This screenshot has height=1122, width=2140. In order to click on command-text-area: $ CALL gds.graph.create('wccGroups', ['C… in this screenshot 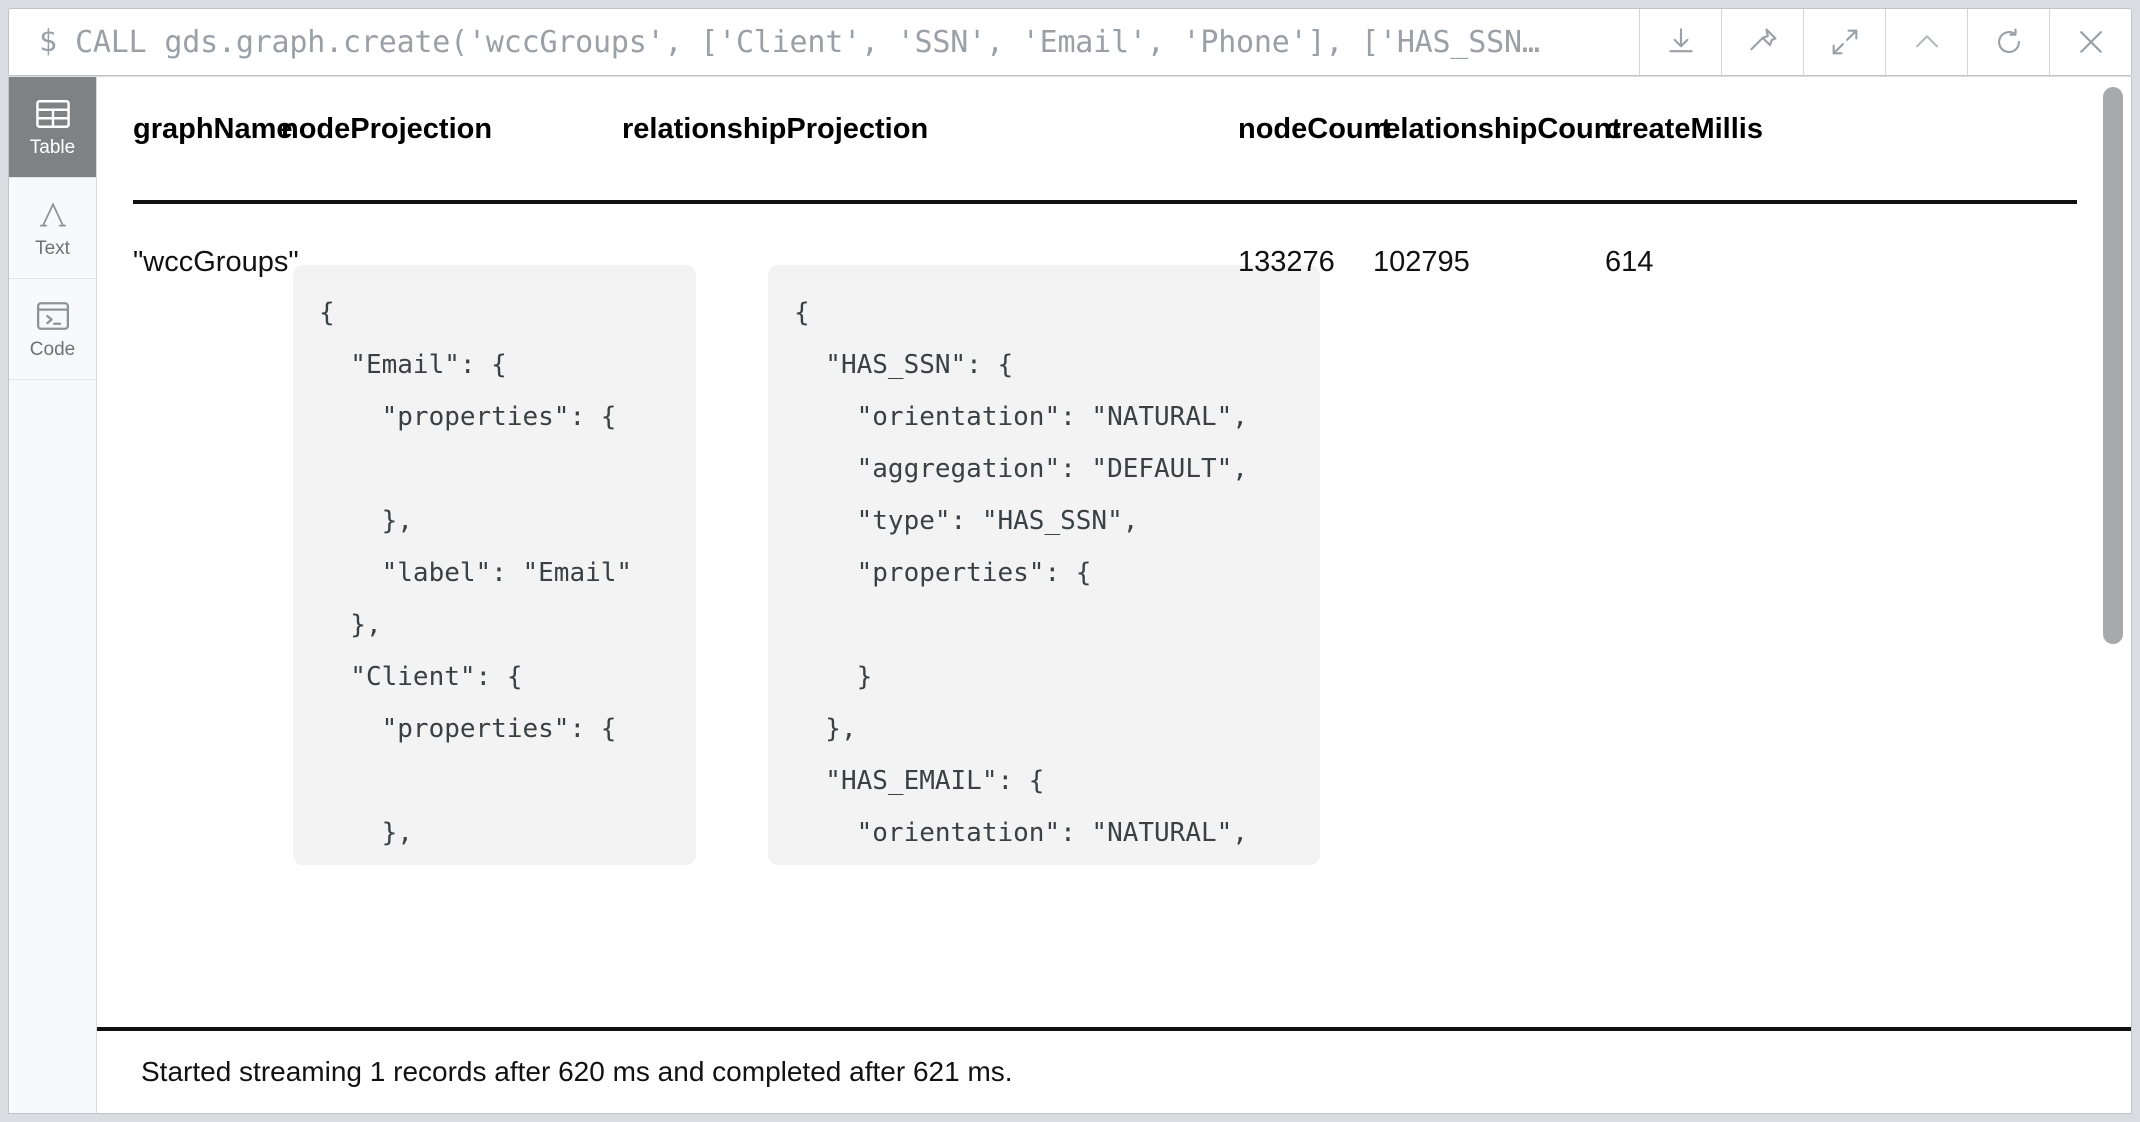, I will do `click(824, 42)`.